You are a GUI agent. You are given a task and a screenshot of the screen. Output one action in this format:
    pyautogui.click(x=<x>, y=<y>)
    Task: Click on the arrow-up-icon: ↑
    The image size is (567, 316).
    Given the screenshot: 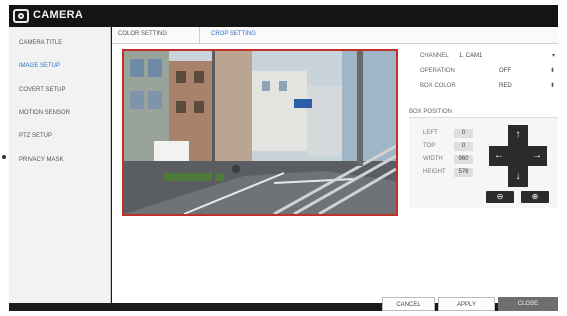 What is the action you would take?
    pyautogui.click(x=518, y=135)
    